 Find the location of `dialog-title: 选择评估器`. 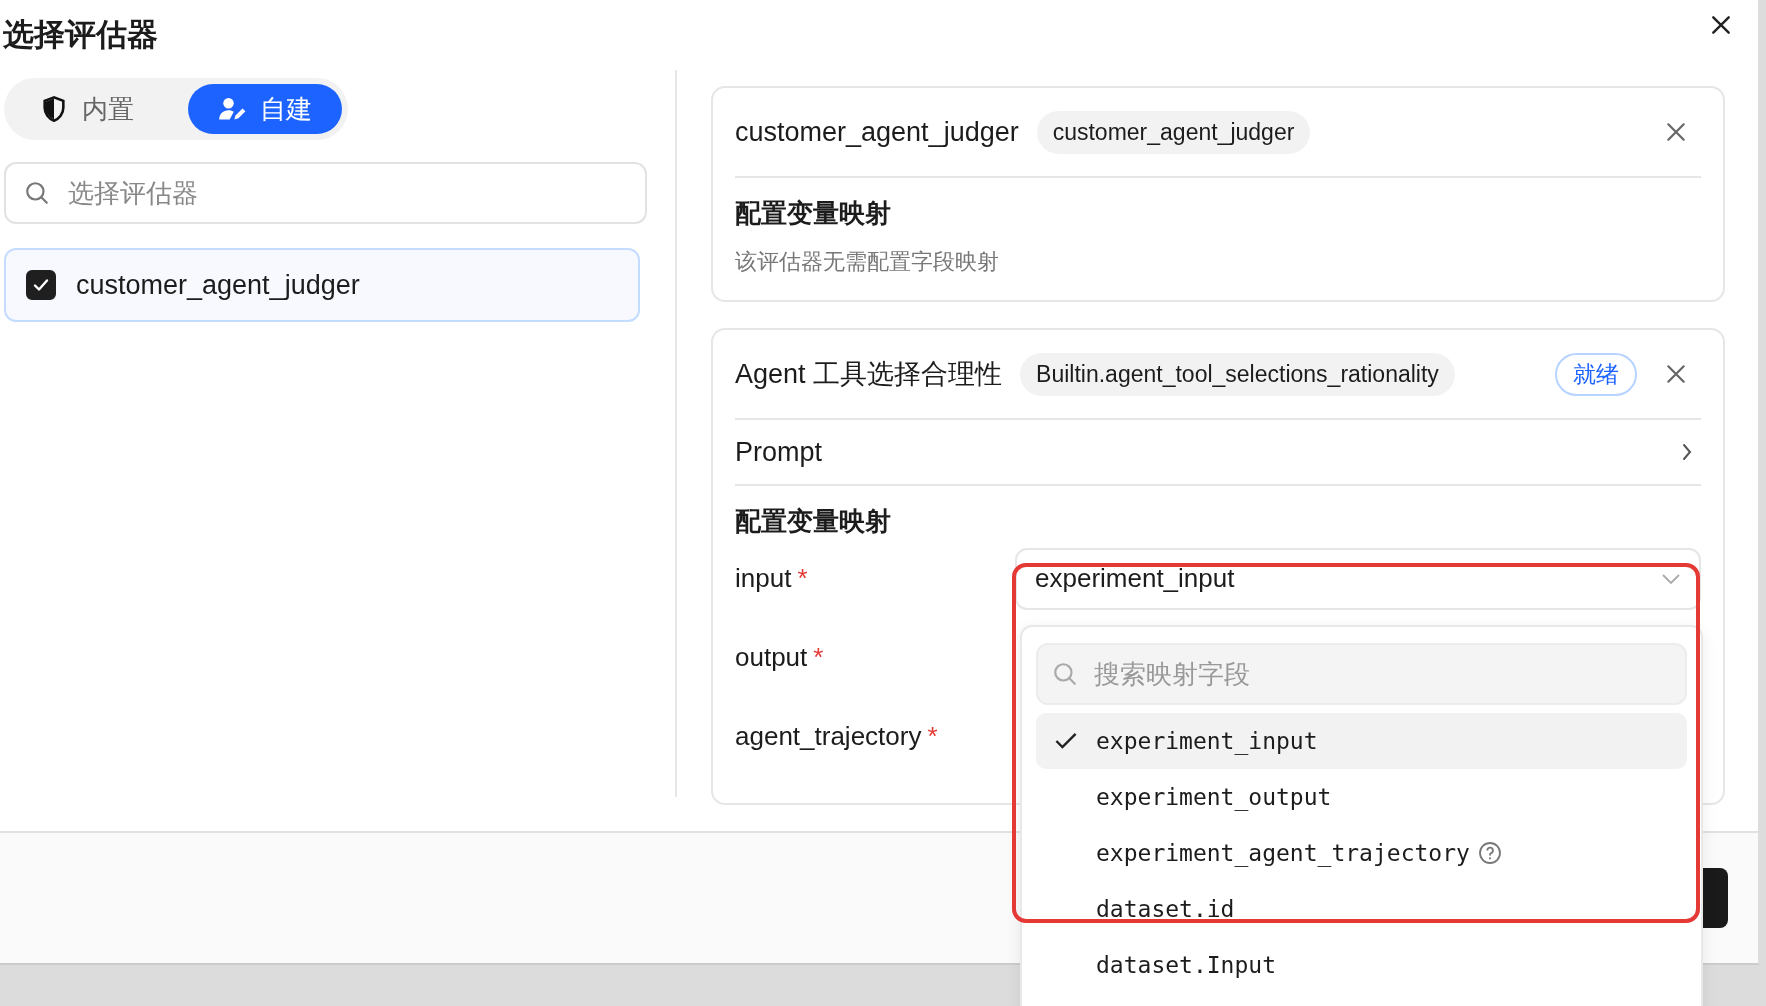

dialog-title: 选择评估器 is located at coordinates (81, 35).